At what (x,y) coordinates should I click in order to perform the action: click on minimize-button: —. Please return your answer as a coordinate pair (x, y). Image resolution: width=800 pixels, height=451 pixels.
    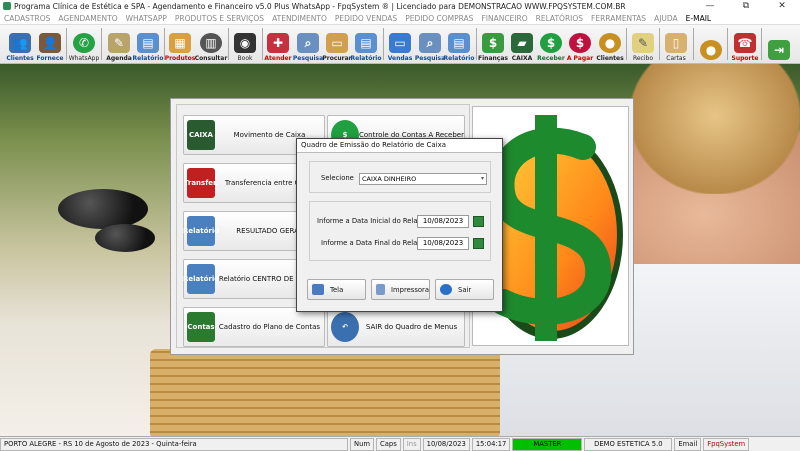
    Looking at the image, I should click on (710, 6).